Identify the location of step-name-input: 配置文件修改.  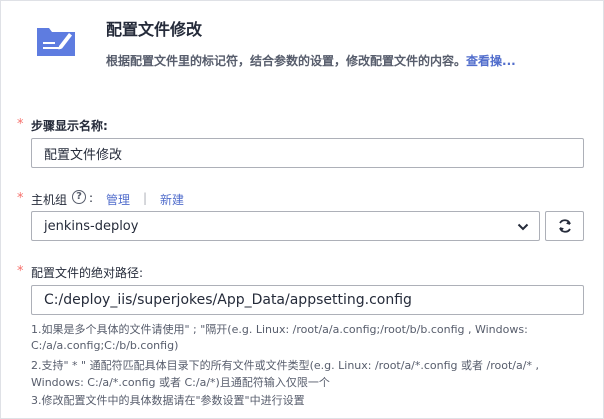
(307, 153).